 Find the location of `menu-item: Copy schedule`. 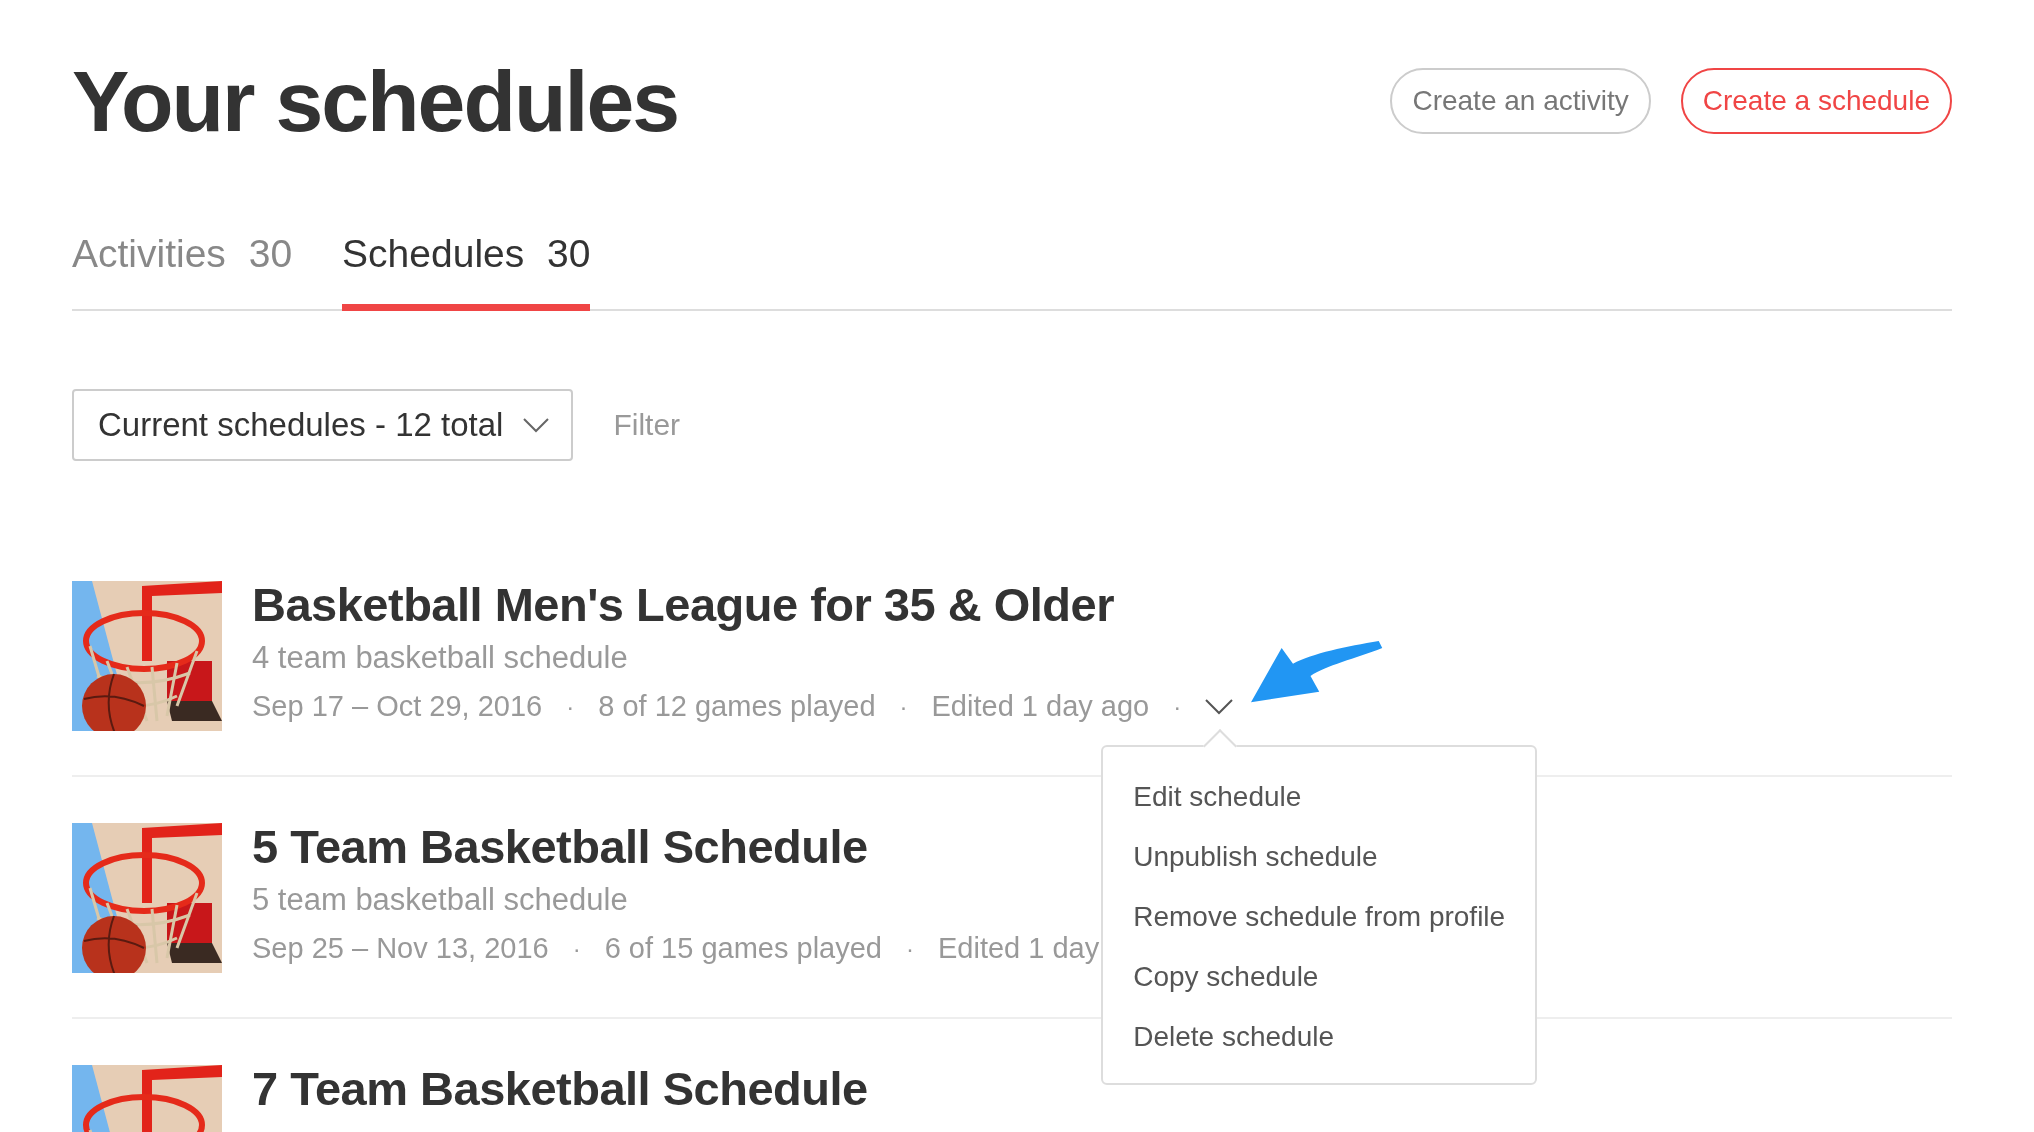

menu-item: Copy schedule is located at coordinates (1319, 976).